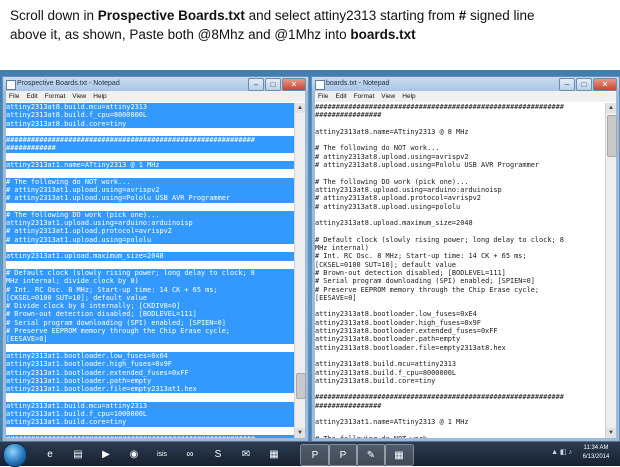 This screenshot has height=467, width=620. Describe the element at coordinates (500, 15) in the screenshot. I see `caption-text: signed line` at that location.